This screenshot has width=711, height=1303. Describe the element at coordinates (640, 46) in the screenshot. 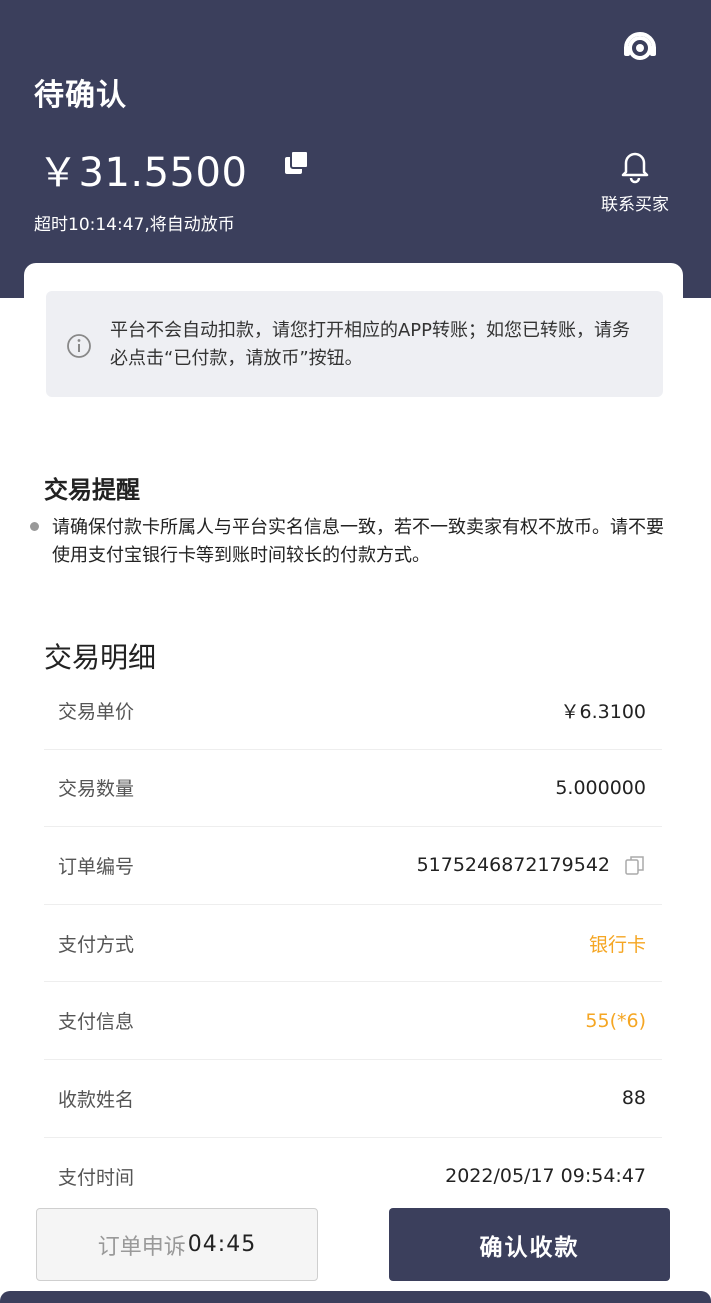

I see `customer-service-icon` at that location.